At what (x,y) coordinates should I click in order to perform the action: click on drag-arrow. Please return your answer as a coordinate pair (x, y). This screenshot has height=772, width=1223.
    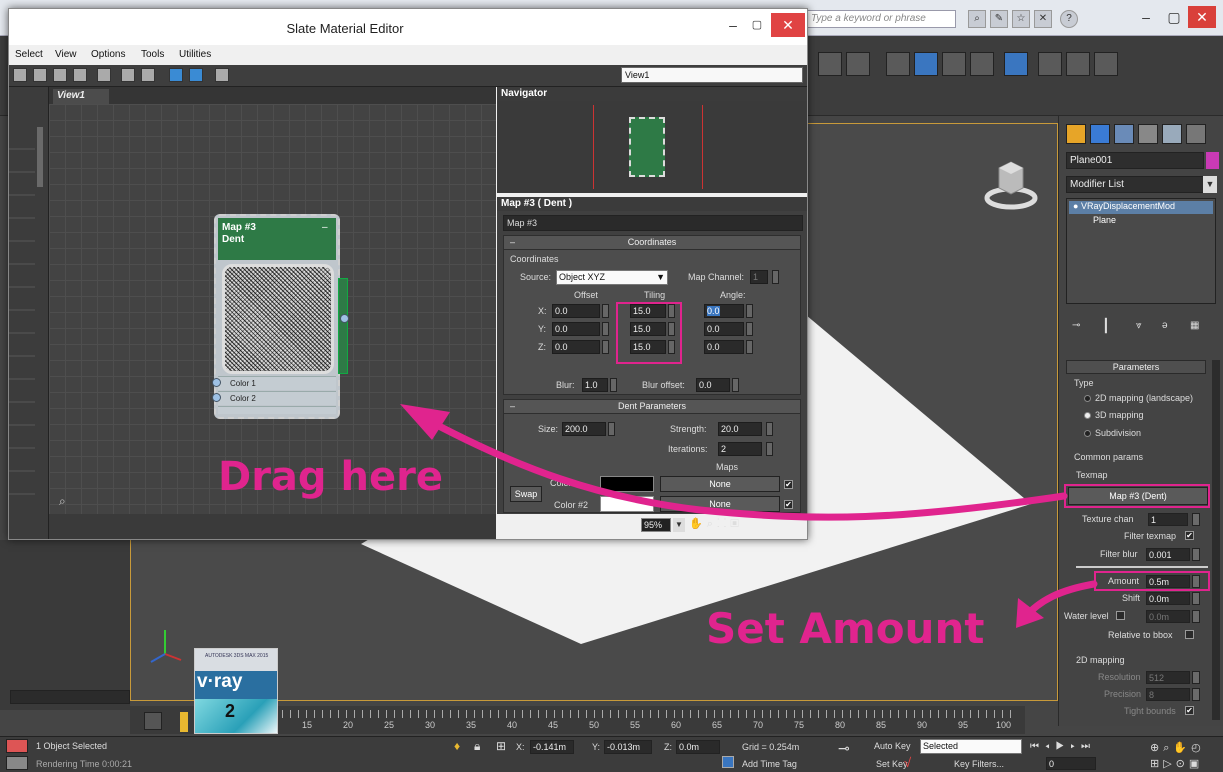
    Looking at the image, I should click on (742, 466).